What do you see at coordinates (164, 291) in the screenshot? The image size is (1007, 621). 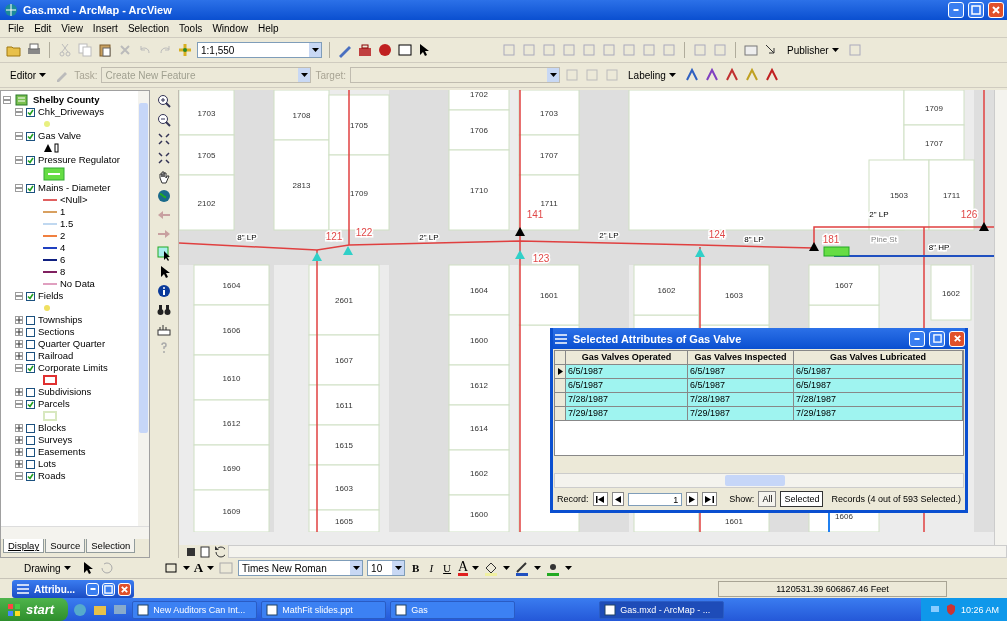 I see `info-icon` at bounding box center [164, 291].